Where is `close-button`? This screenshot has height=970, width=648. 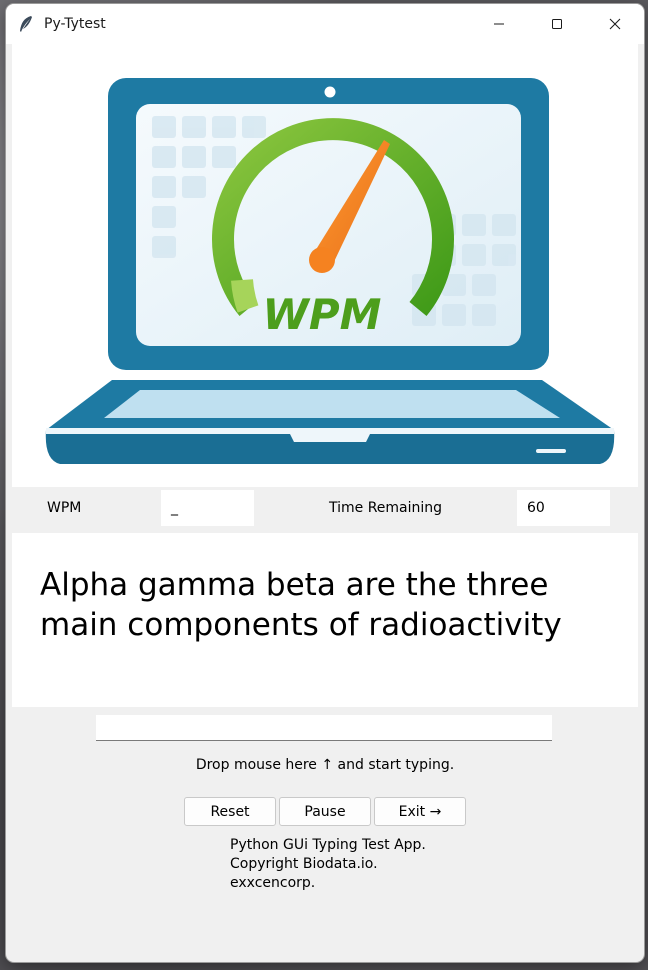 close-button is located at coordinates (615, 24).